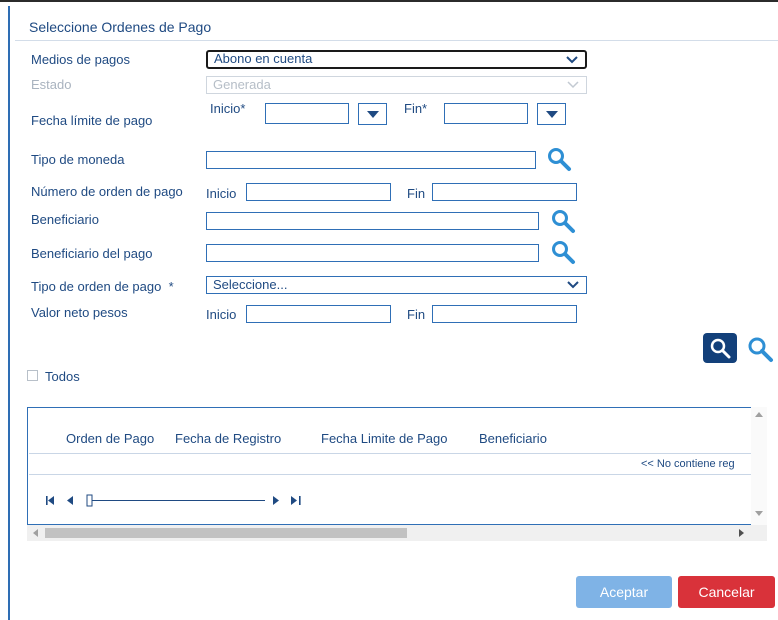  Describe the element at coordinates (263, 58) in the screenshot. I see `medios-value: Abono en cuenta` at that location.